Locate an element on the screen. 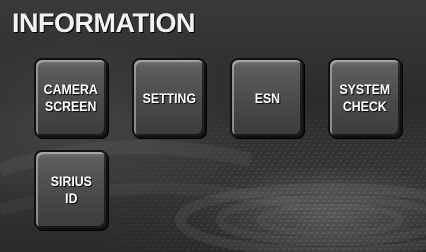 The width and height of the screenshot is (426, 252). esn-button: ESN is located at coordinates (267, 98).